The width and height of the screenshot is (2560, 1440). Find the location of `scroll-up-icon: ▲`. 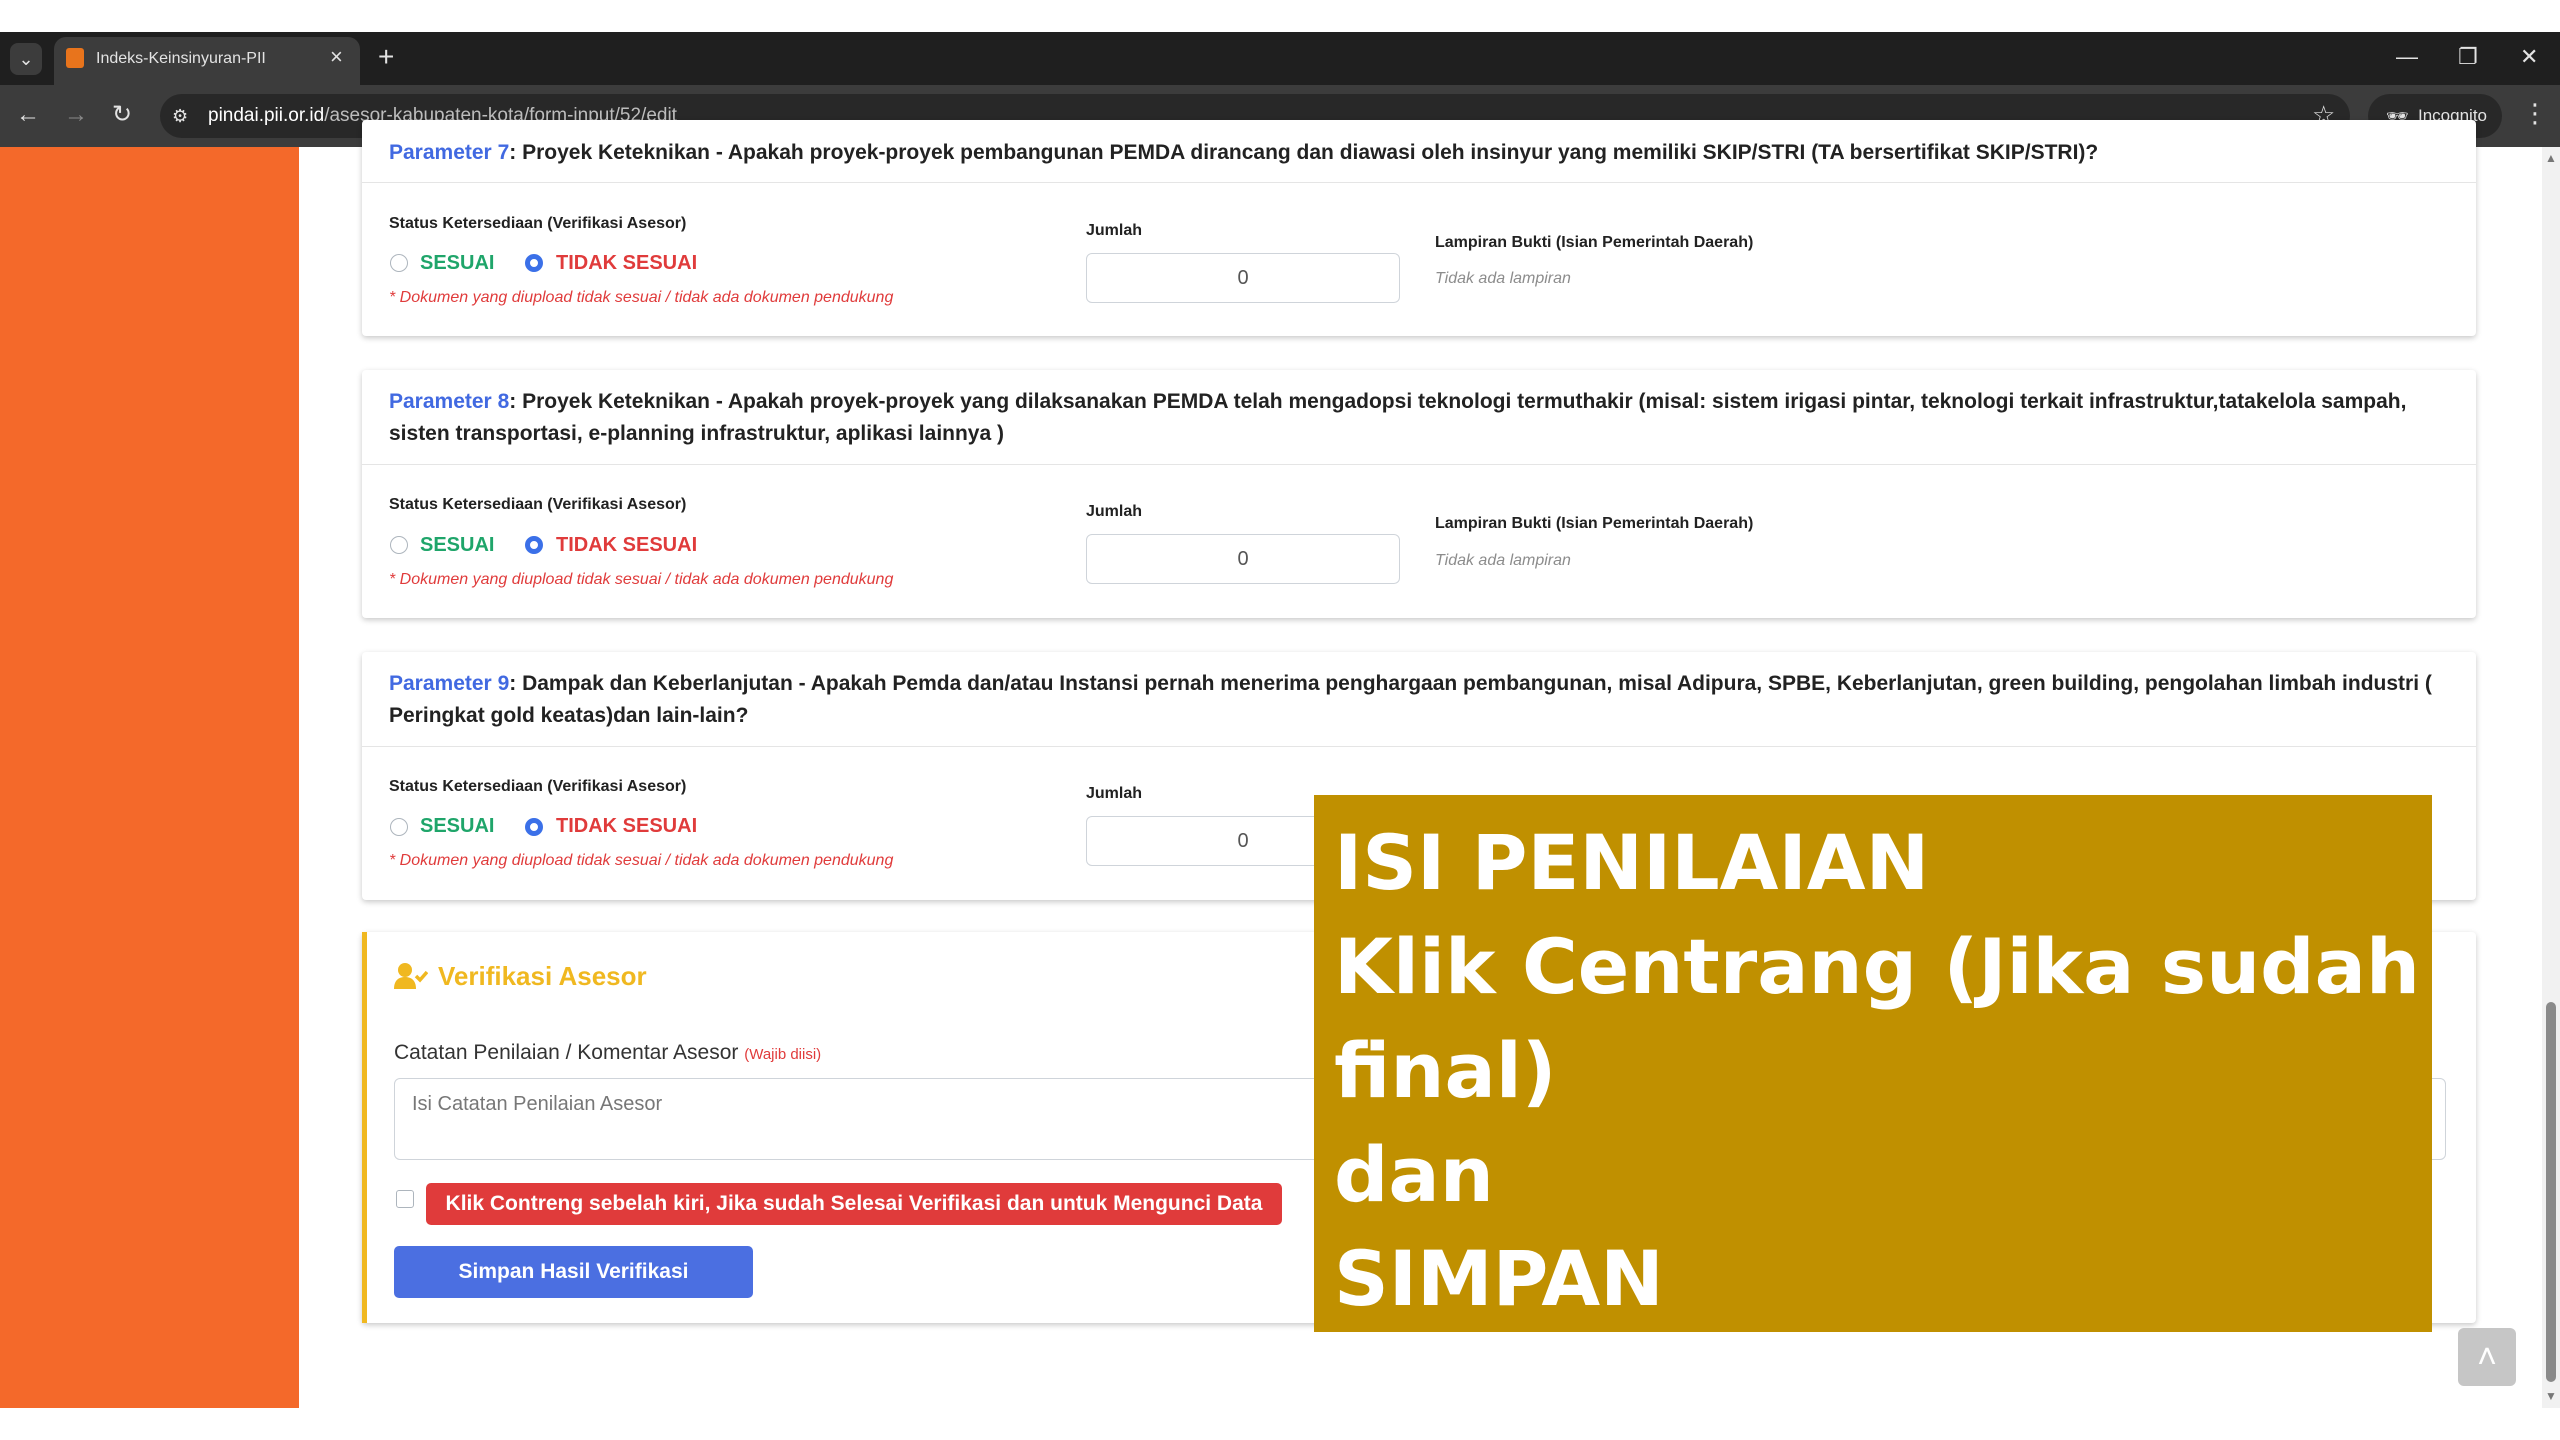

scroll-up-icon: ▲ is located at coordinates (2551, 158).